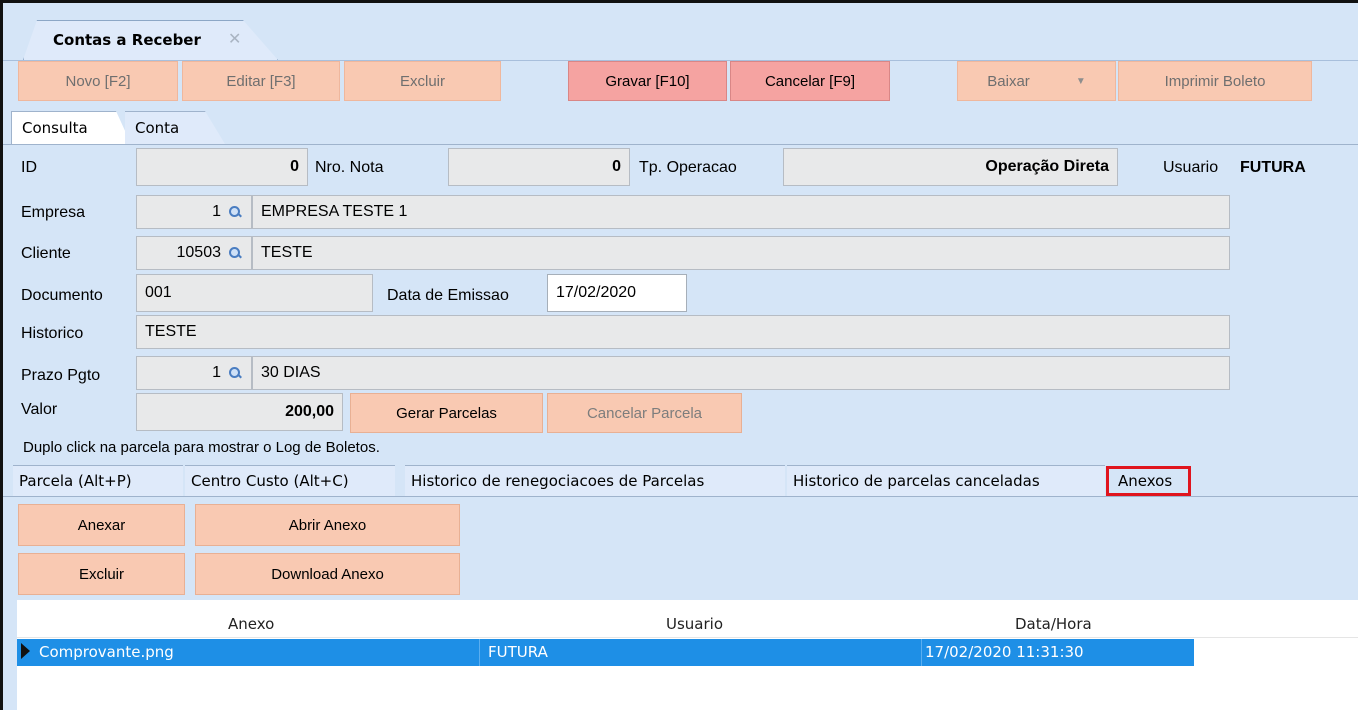 This screenshot has height=713, width=1358. What do you see at coordinates (52, 333) in the screenshot?
I see `historico-label: Historico` at bounding box center [52, 333].